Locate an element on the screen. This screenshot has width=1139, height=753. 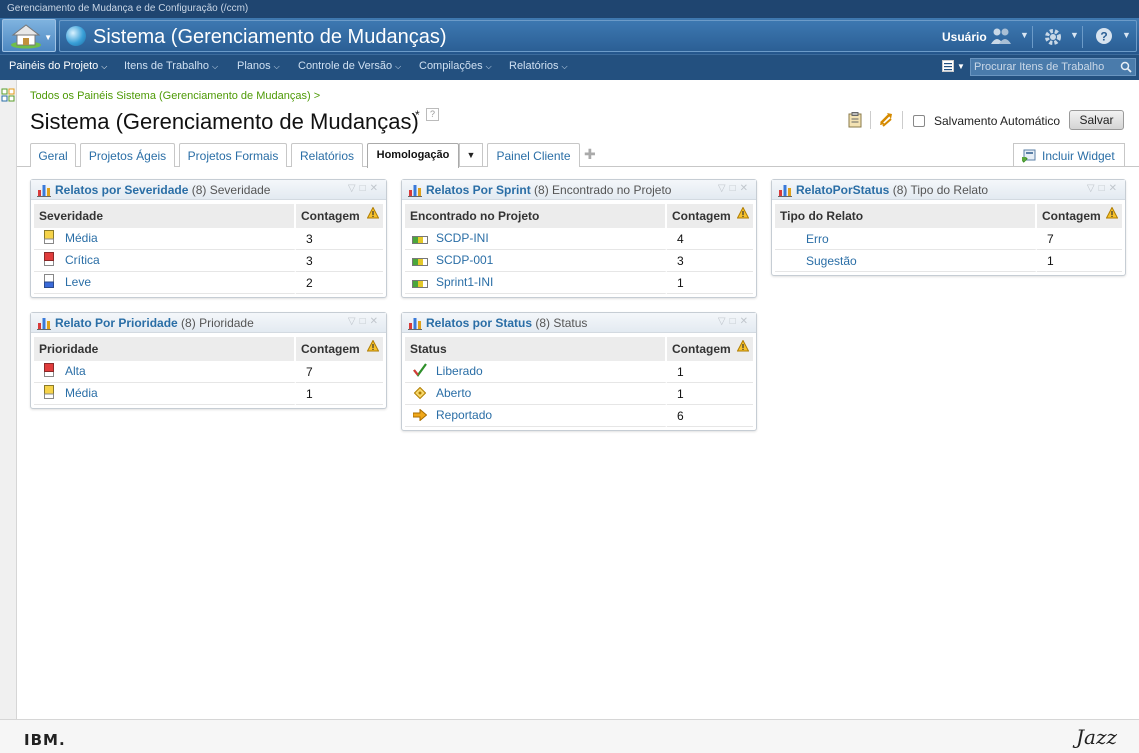
column-header: Tipo do Relato is located at coordinates (906, 216).